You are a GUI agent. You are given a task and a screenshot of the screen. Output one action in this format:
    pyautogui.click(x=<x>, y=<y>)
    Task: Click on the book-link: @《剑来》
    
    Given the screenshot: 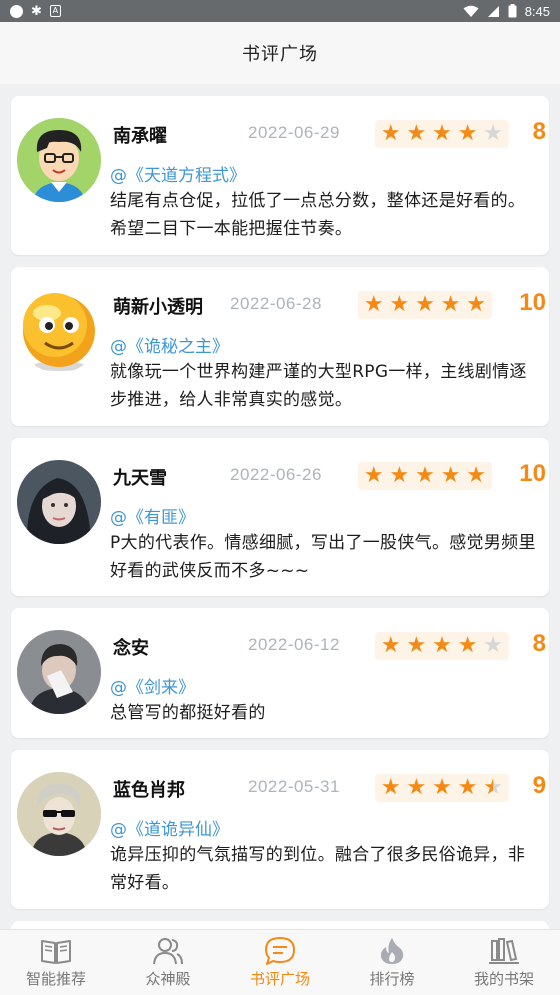 What is the action you would take?
    pyautogui.click(x=152, y=685)
    